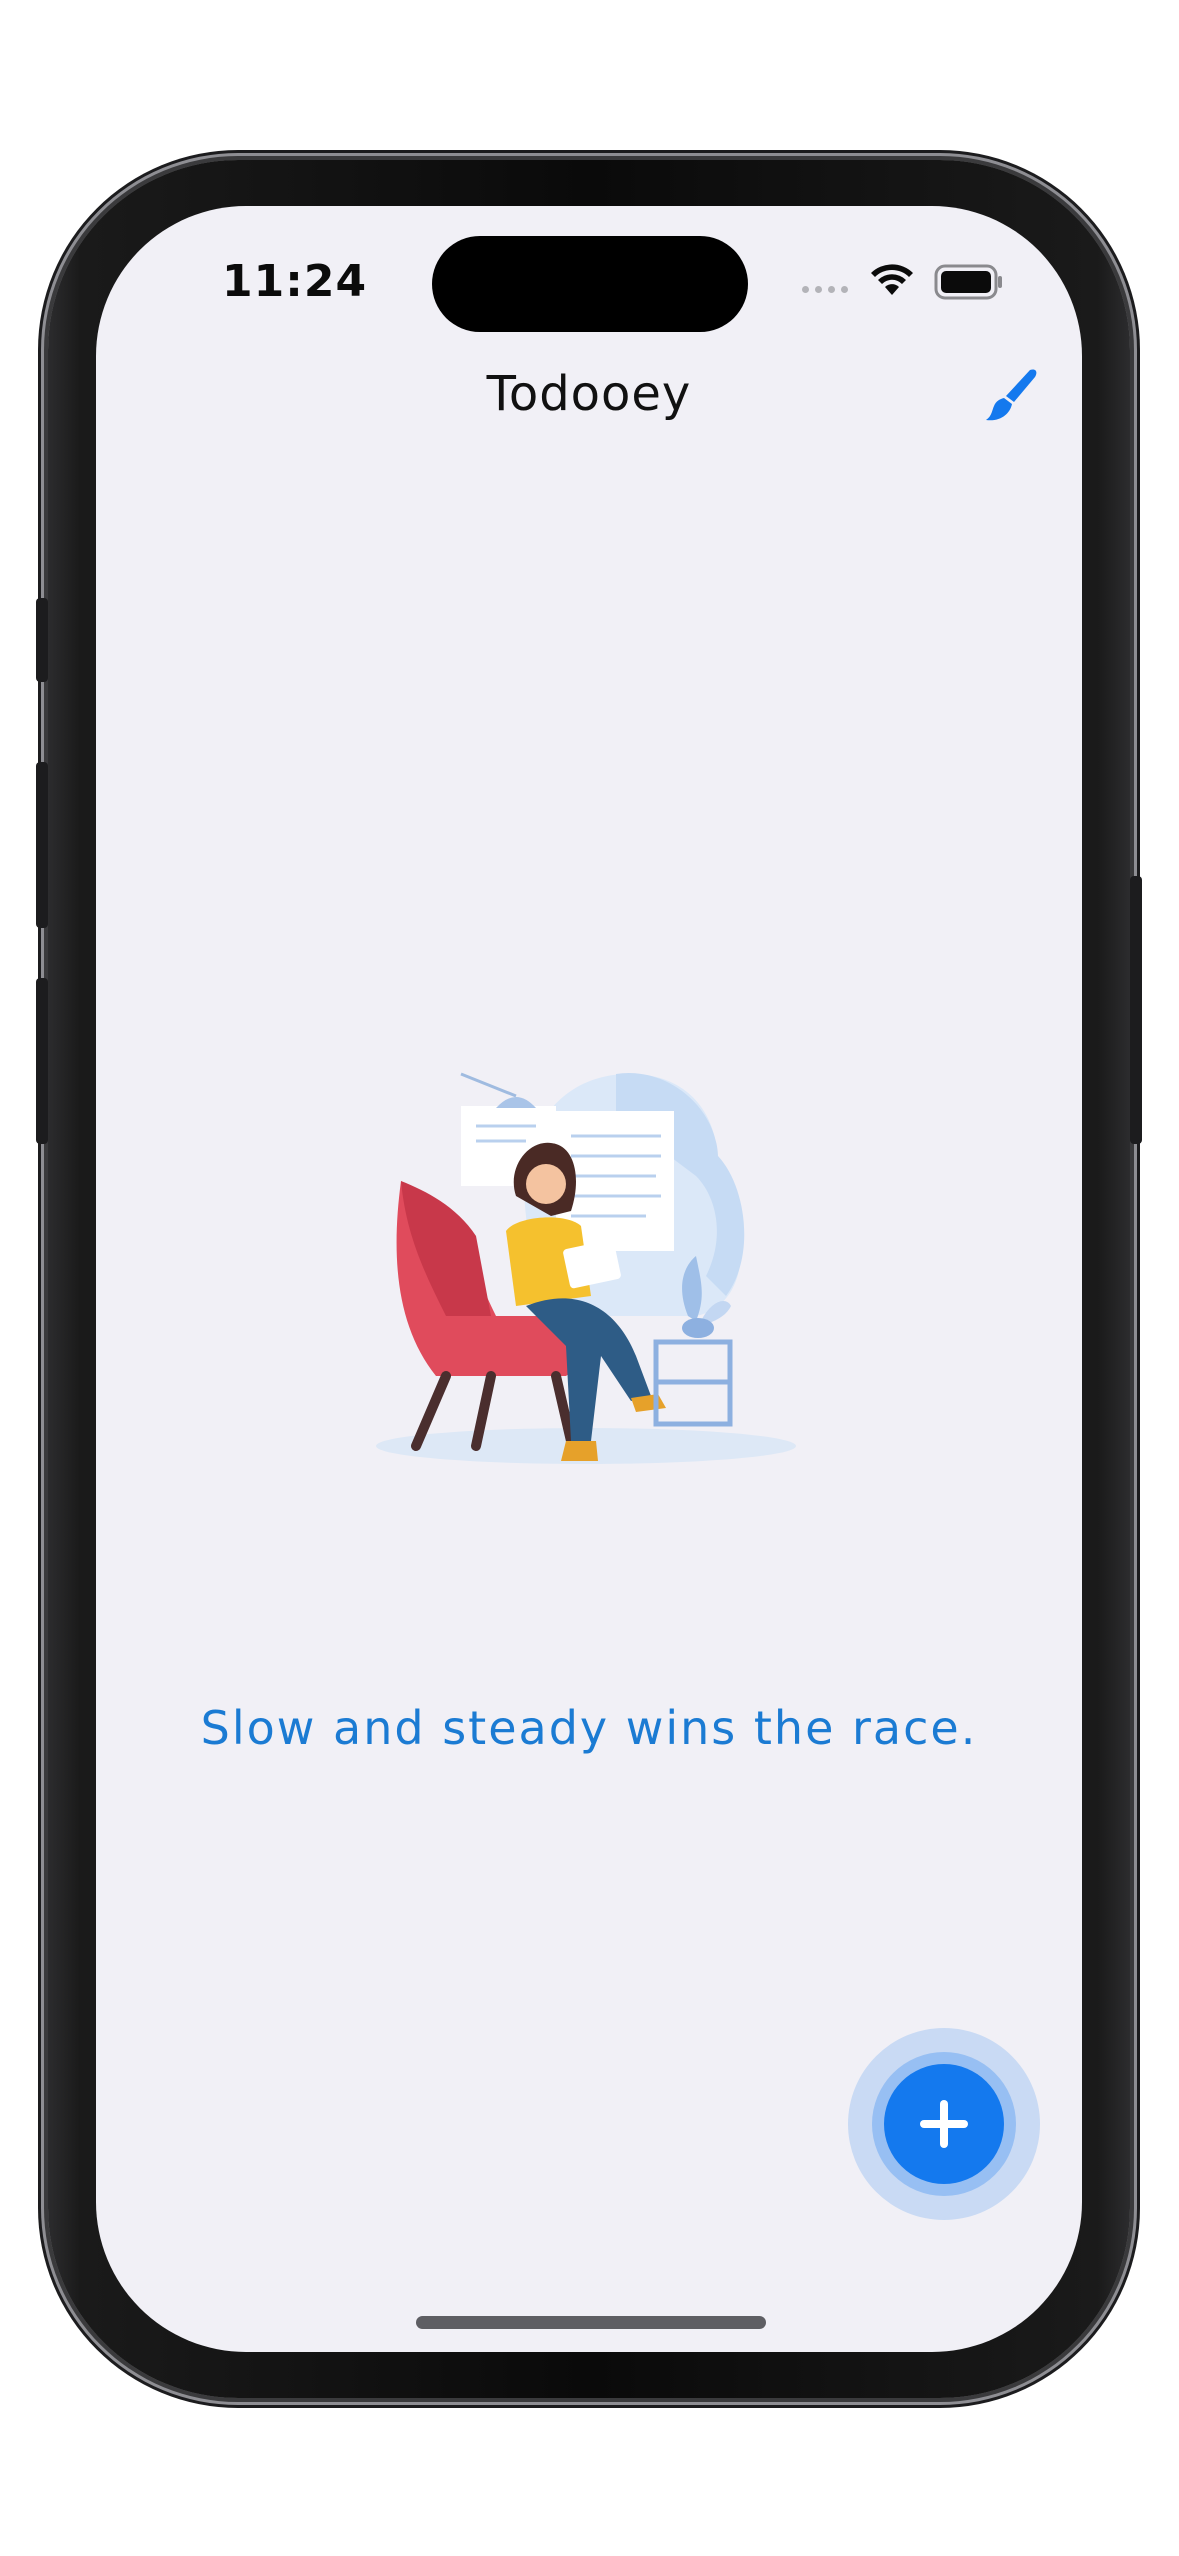 Image resolution: width=1179 pixels, height=2556 pixels. I want to click on theme-button, so click(1010, 396).